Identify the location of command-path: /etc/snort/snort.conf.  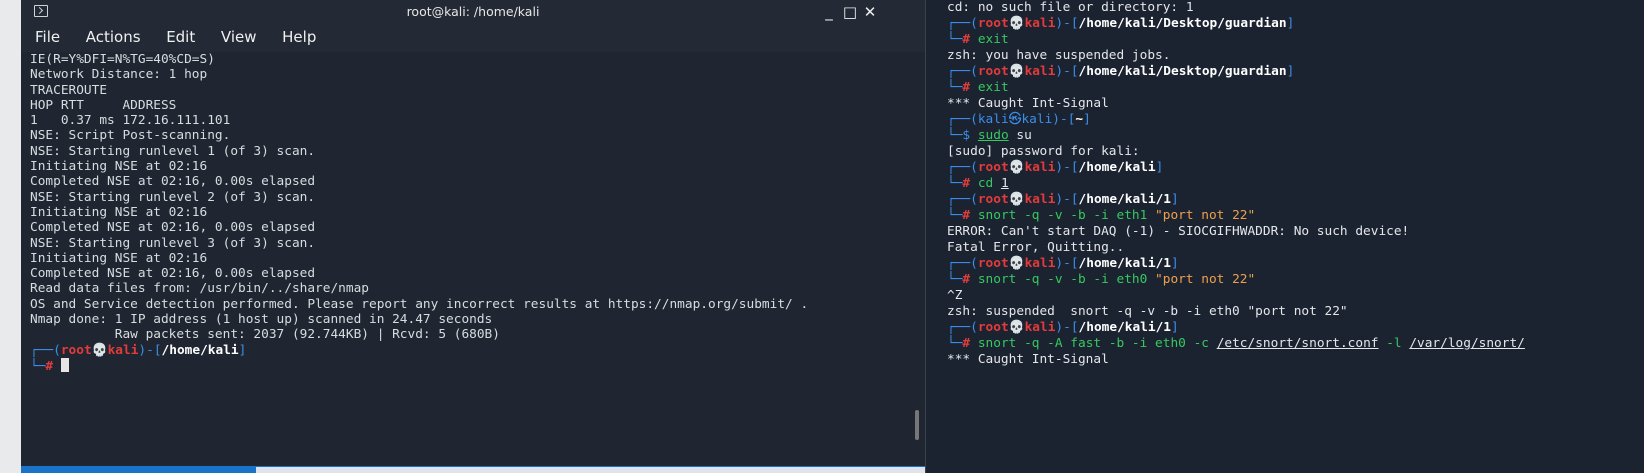
(1297, 343).